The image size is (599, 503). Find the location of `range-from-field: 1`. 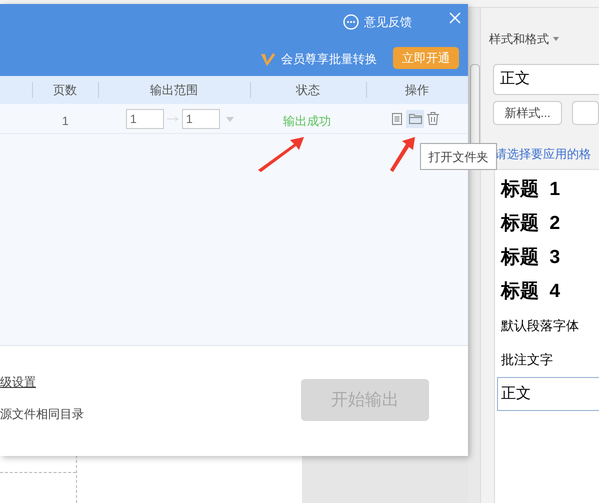

range-from-field: 1 is located at coordinates (145, 119).